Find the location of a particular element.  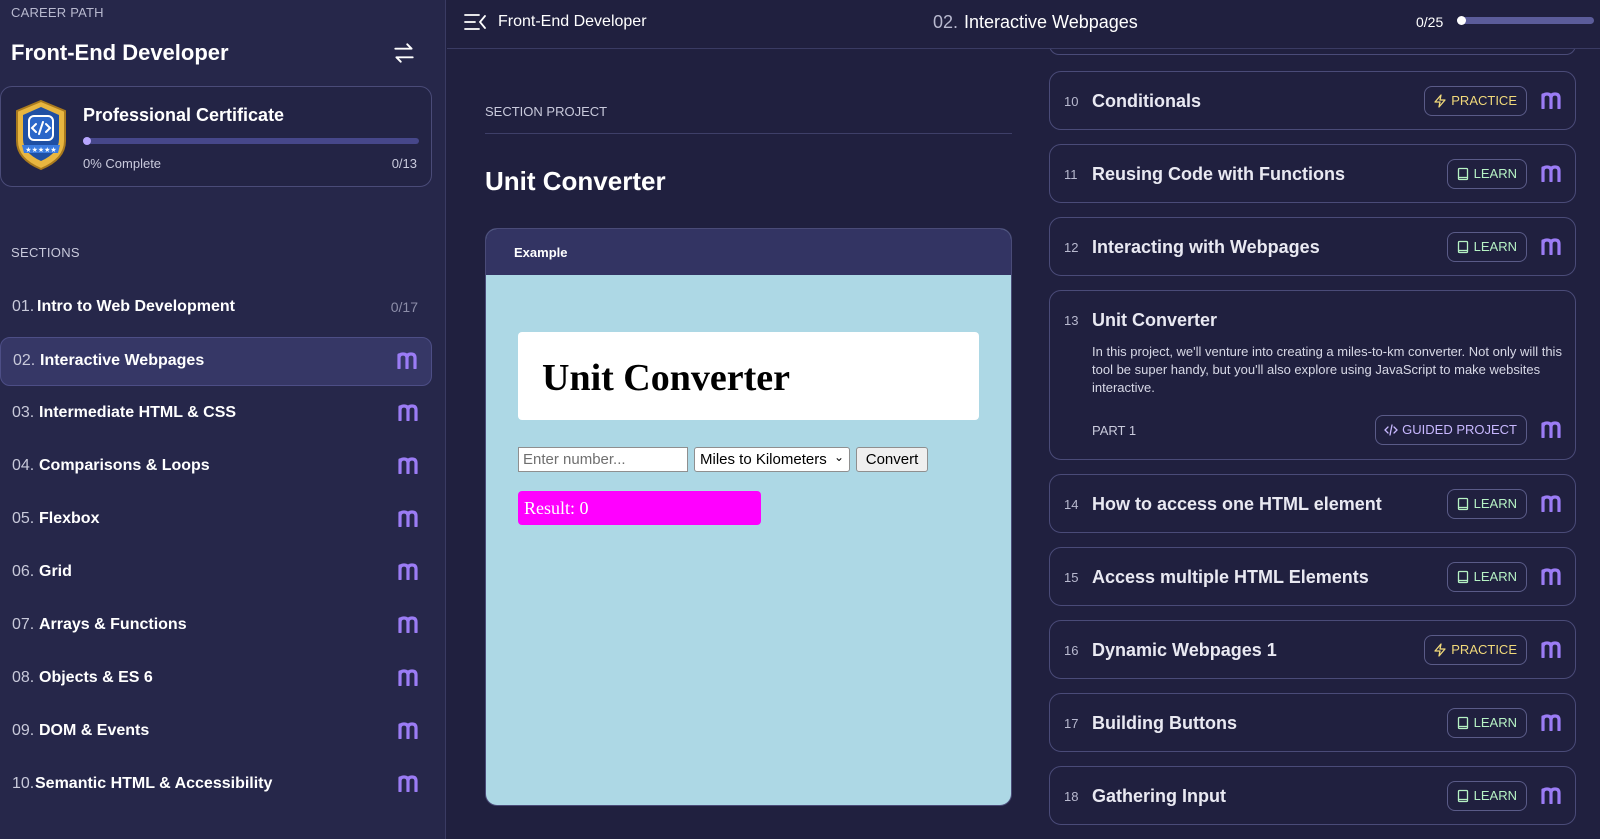

lesson-number: 17 is located at coordinates (1071, 723).